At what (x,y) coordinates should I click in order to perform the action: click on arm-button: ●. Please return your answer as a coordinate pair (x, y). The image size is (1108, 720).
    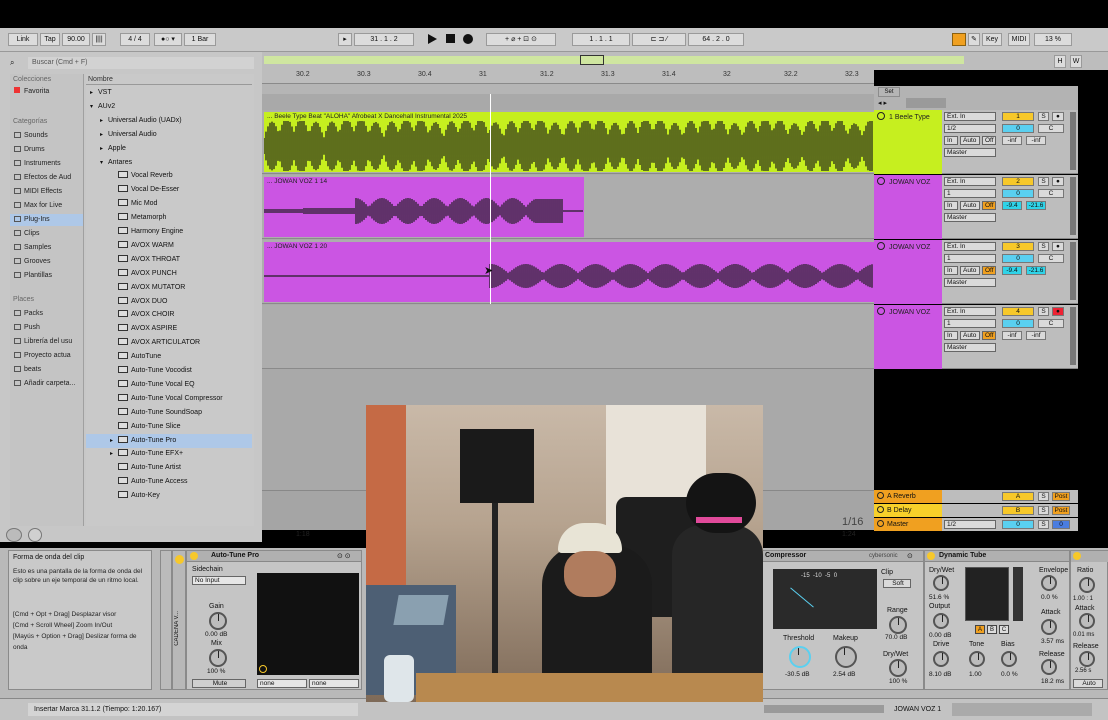
    Looking at the image, I should click on (1058, 311).